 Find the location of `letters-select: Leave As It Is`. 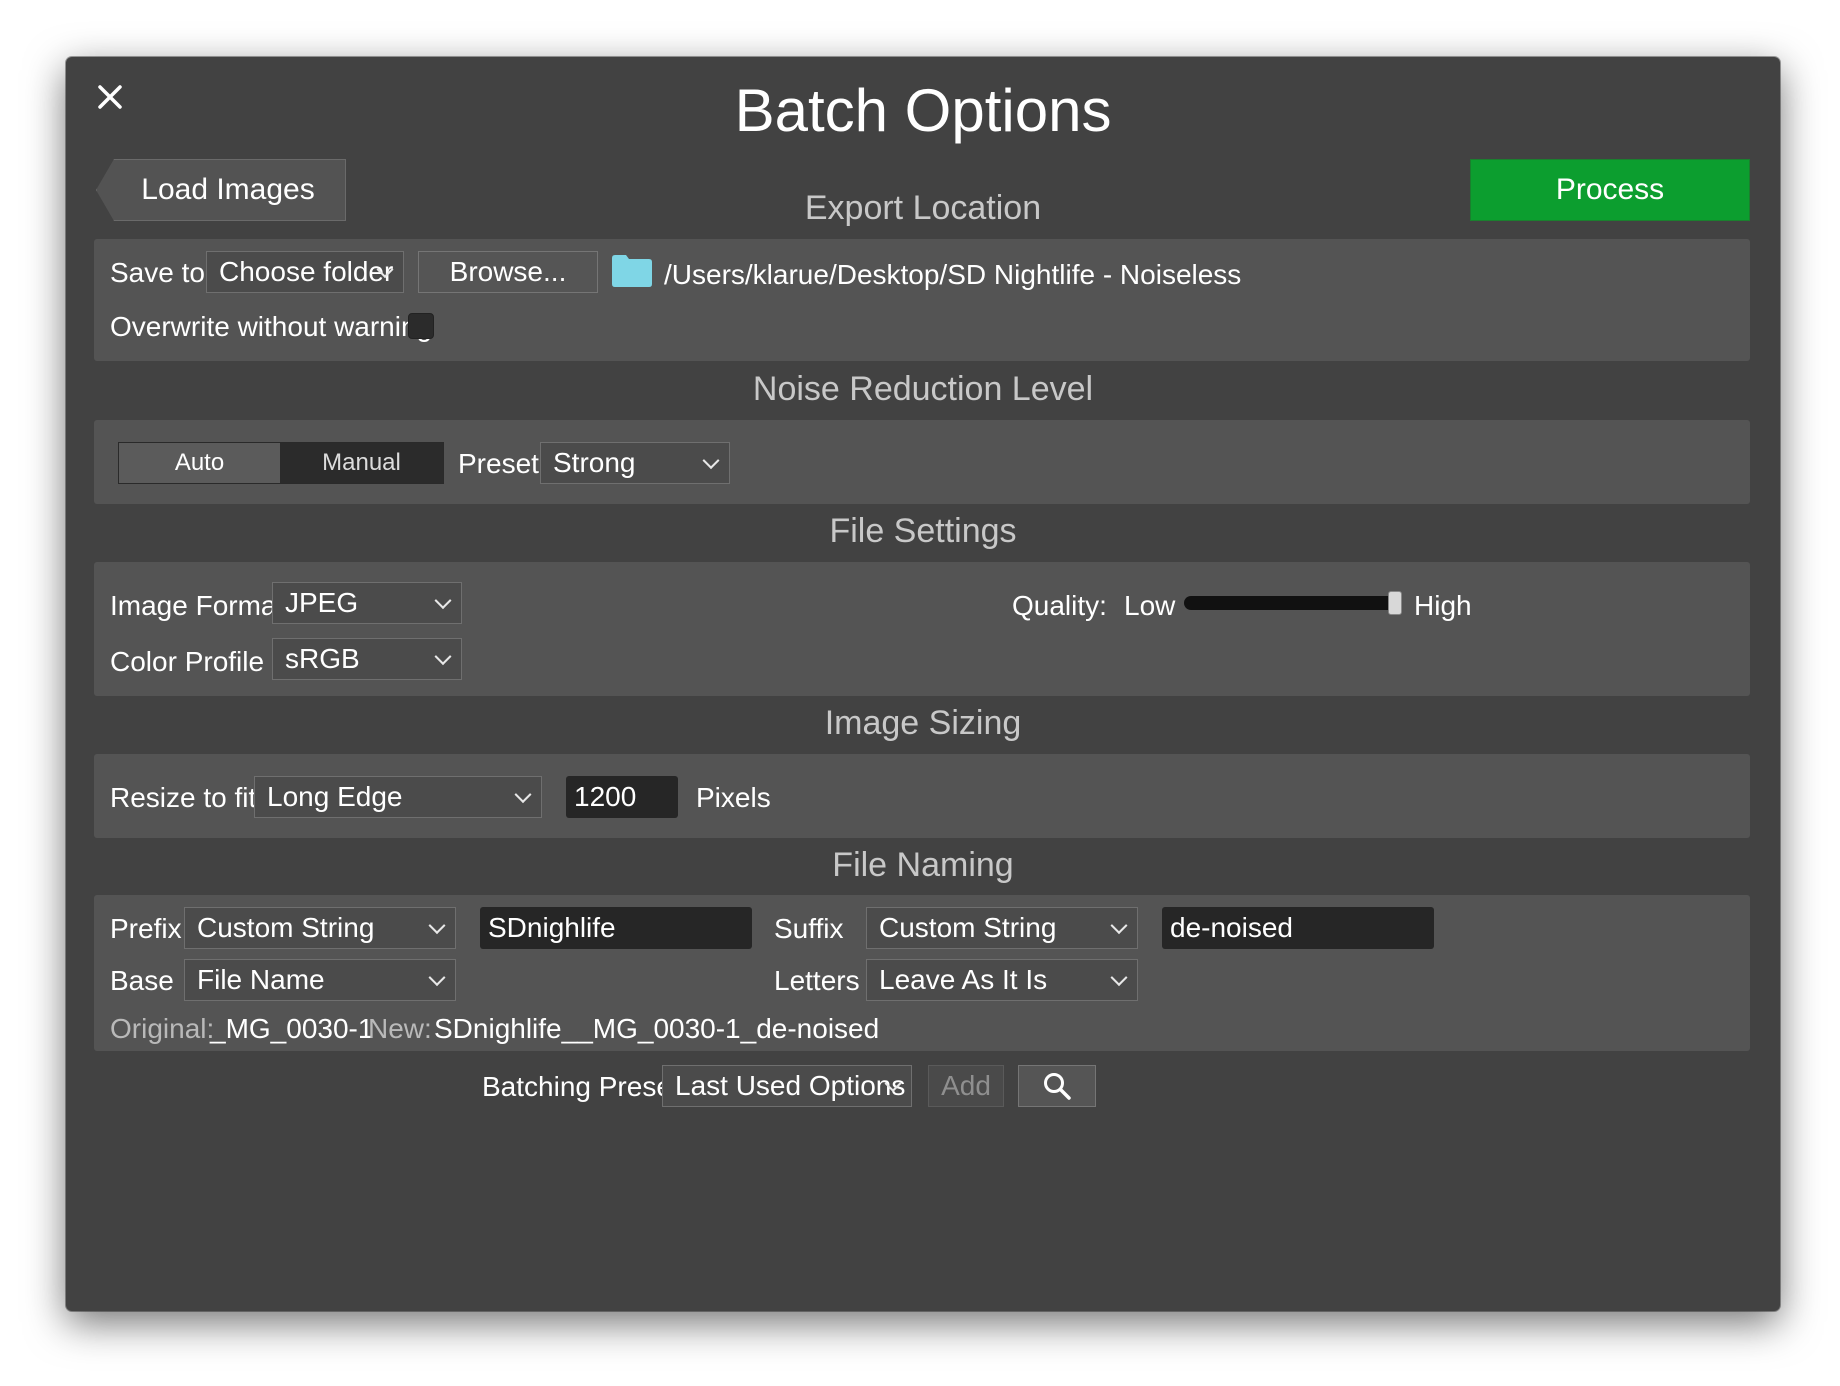

letters-select: Leave As It Is is located at coordinates (1002, 980).